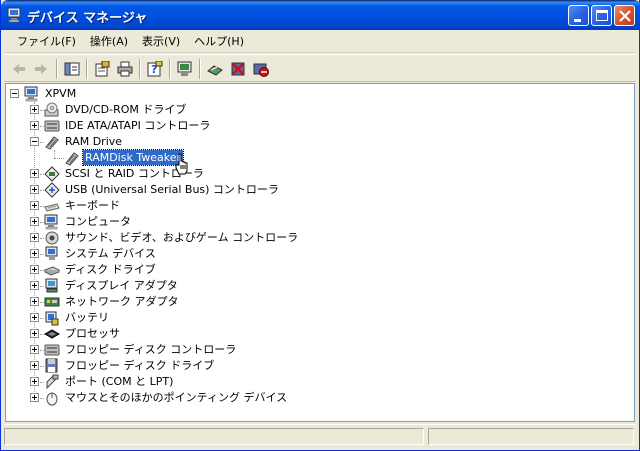 Image resolution: width=640 pixels, height=451 pixels. I want to click on minimize-icon, so click(577, 20).